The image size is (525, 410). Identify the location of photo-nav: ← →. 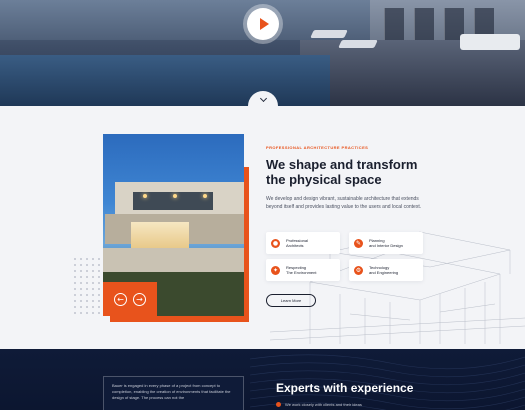
(130, 299).